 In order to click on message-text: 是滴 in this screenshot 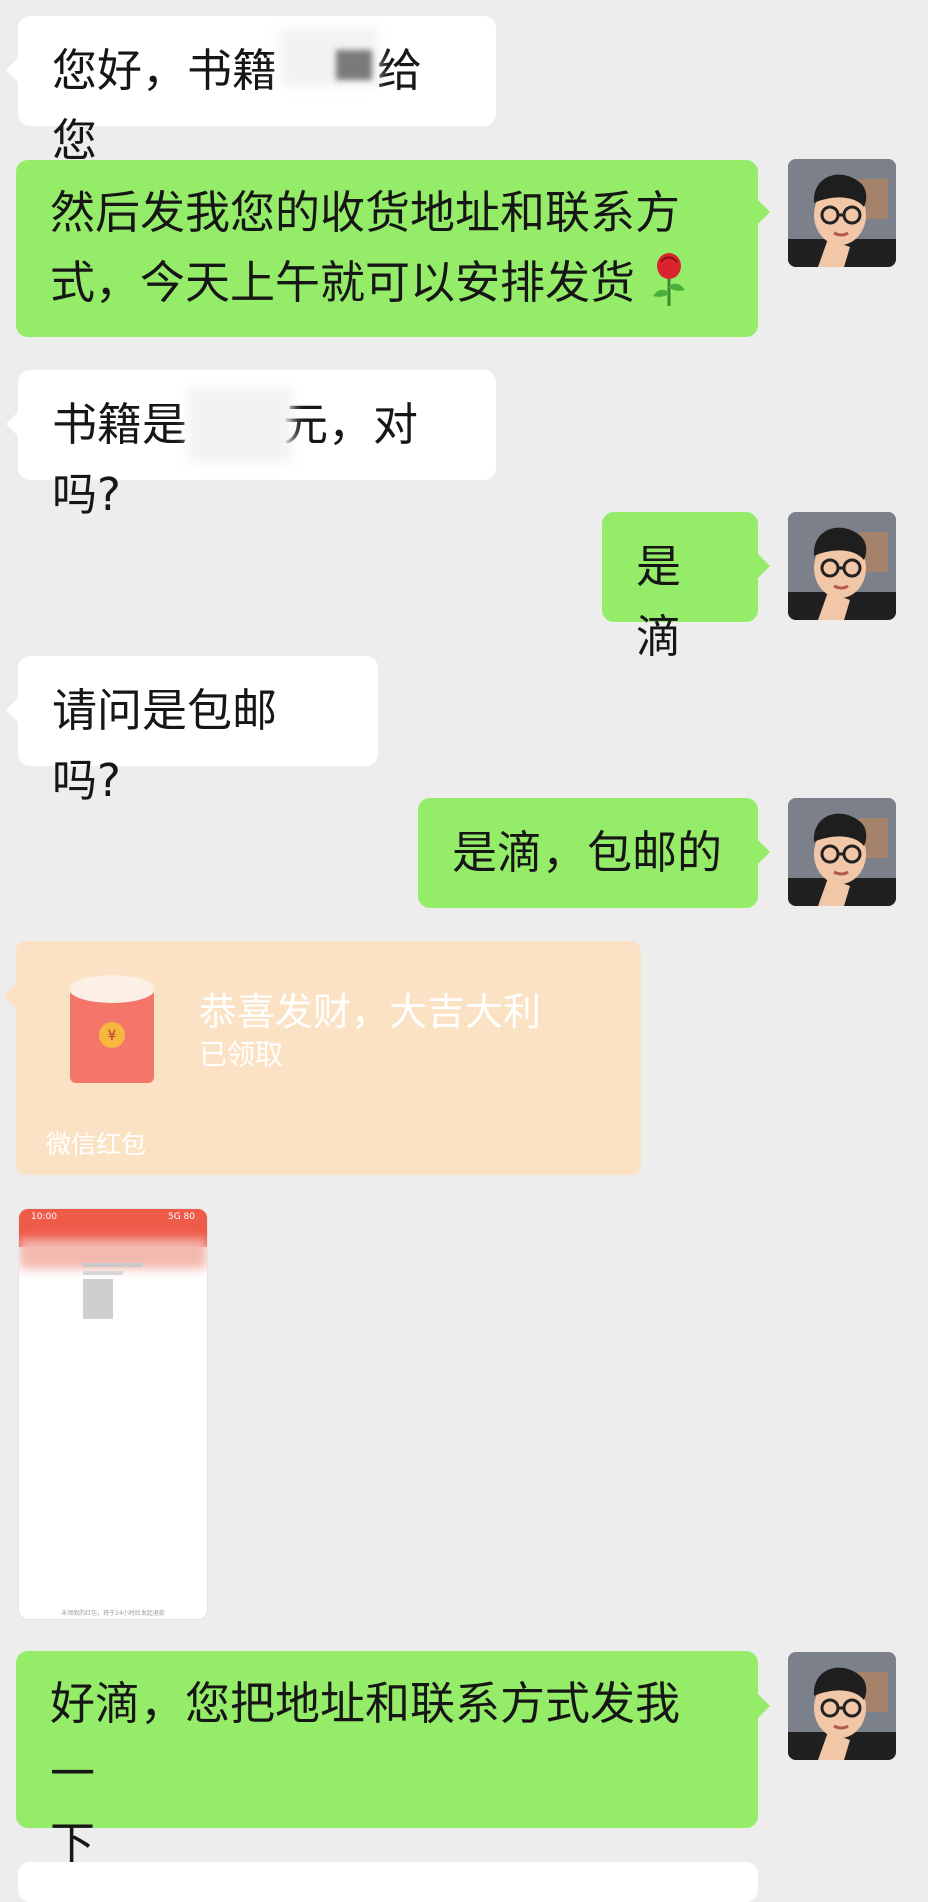, I will do `click(659, 601)`.